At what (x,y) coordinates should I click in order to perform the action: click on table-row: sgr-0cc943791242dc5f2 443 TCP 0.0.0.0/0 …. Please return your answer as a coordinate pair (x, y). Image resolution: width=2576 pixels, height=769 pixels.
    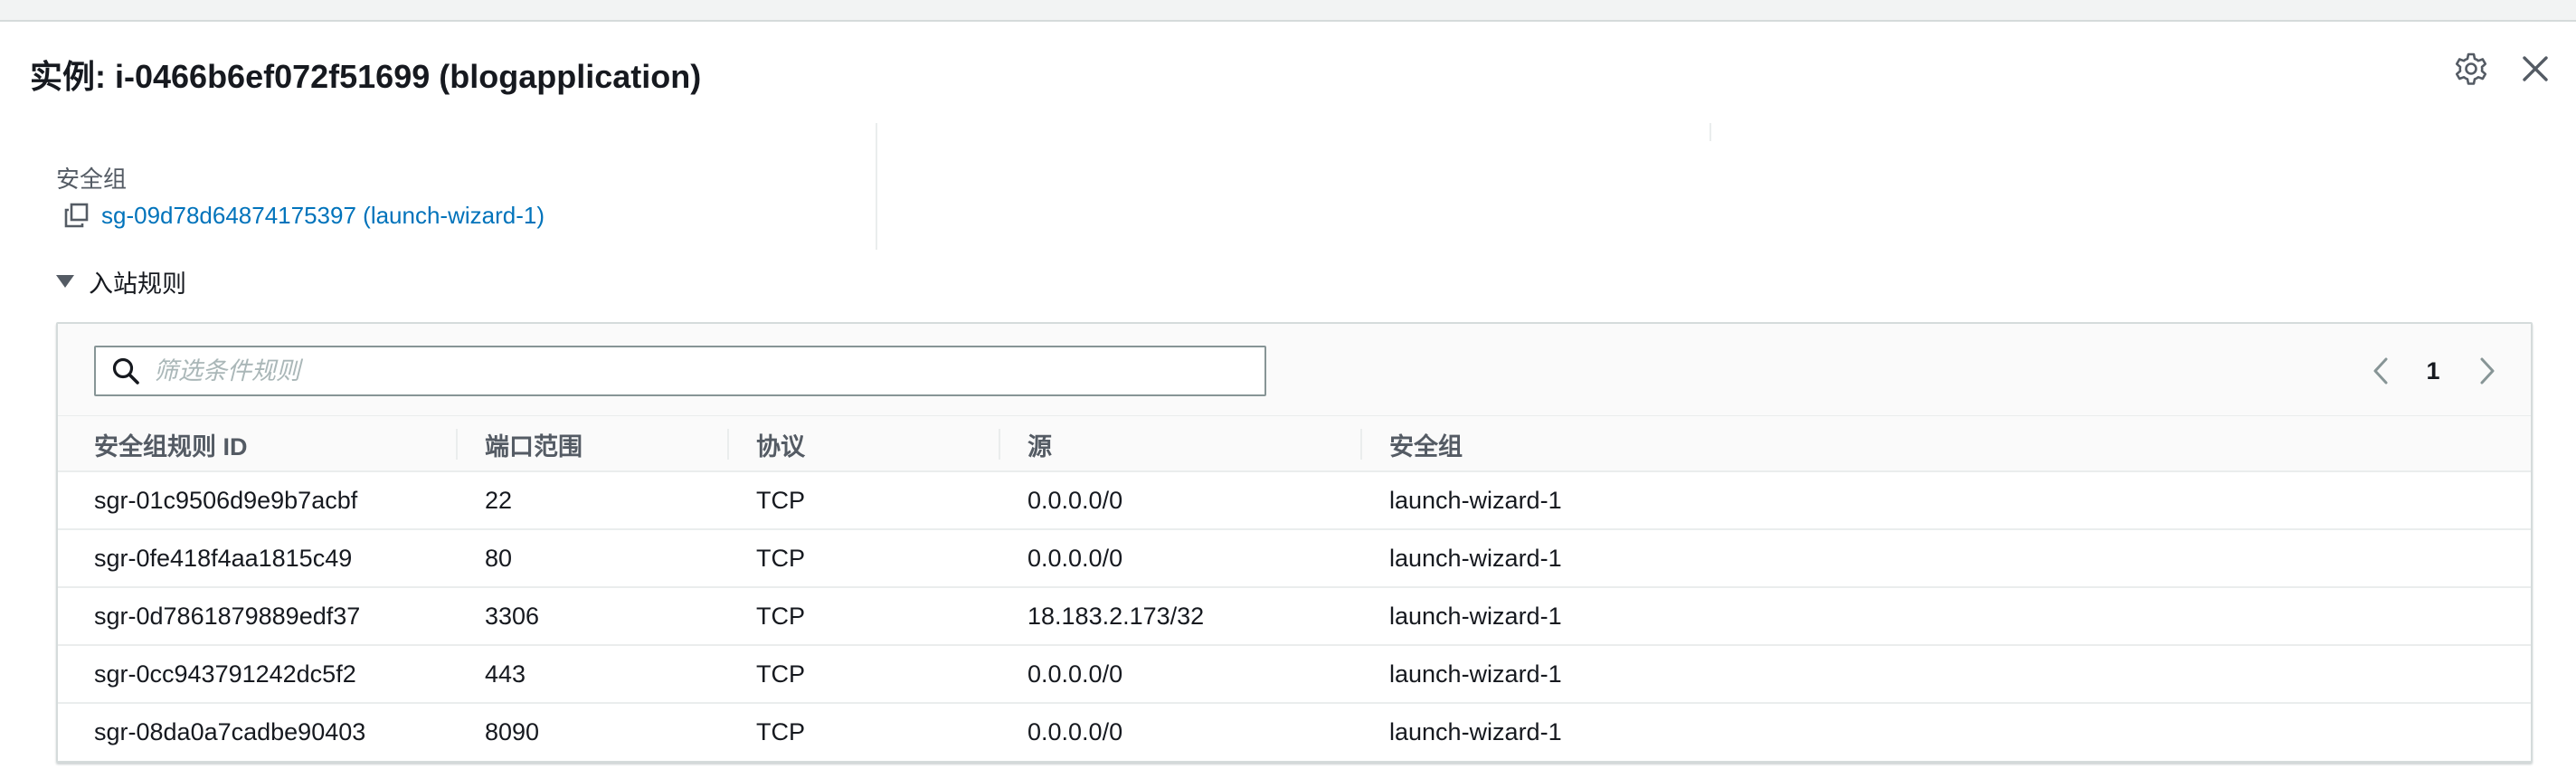
    Looking at the image, I should click on (1294, 675).